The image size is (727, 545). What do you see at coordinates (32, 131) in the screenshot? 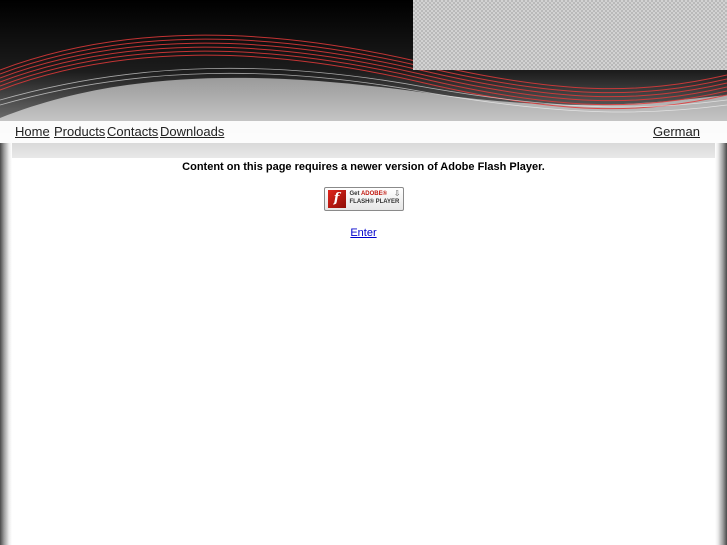
I see `nav-home-link: Home` at bounding box center [32, 131].